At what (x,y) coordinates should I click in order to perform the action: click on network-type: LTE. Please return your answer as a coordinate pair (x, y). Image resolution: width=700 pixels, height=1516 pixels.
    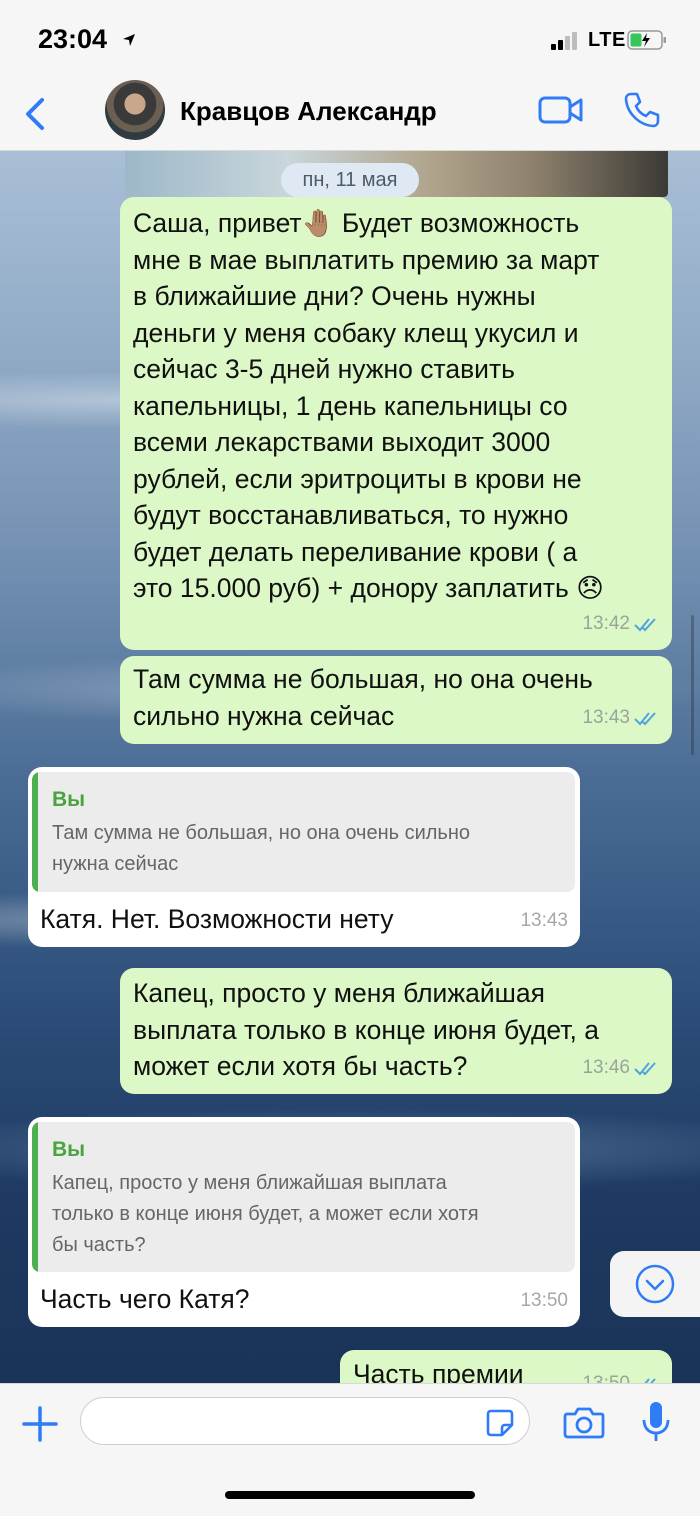
    Looking at the image, I should click on (607, 40).